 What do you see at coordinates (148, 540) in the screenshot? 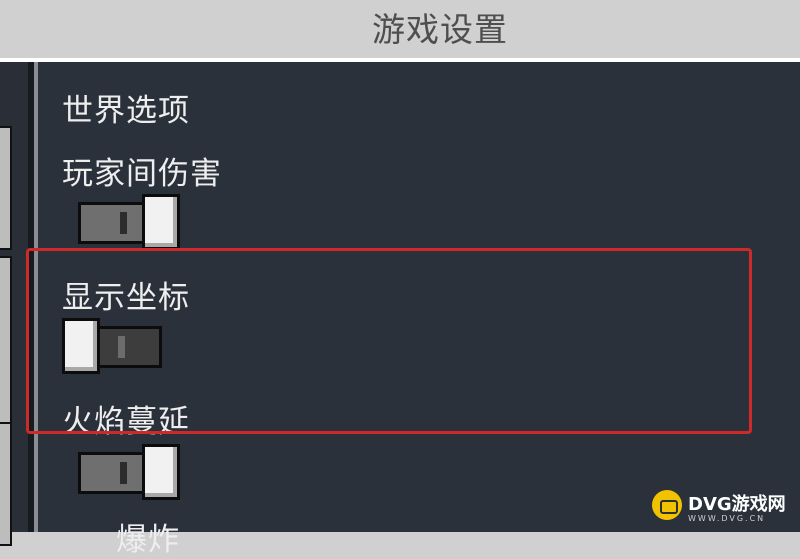
I see `setting-label-explosions: 爆炸` at bounding box center [148, 540].